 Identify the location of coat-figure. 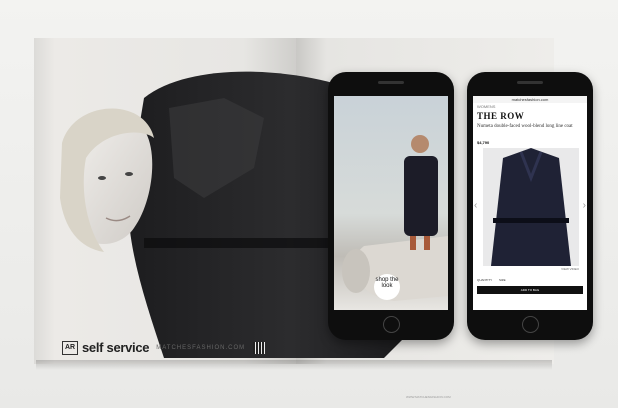
(421, 196).